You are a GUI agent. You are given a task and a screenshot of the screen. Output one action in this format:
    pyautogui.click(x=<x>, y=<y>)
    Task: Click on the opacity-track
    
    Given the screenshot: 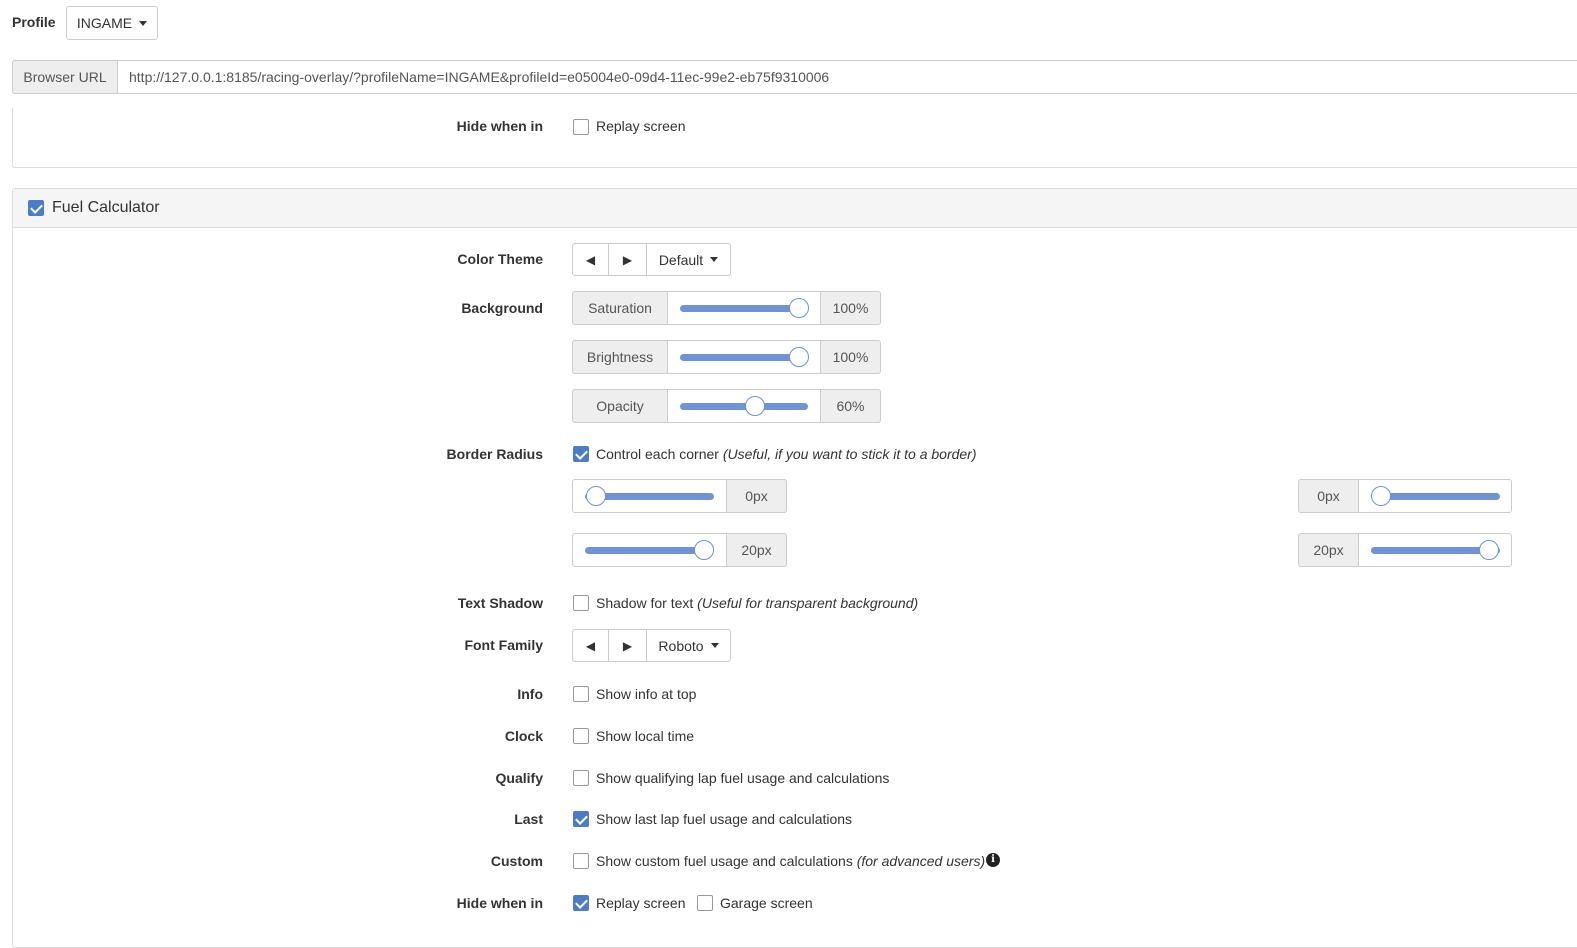 What is the action you would take?
    pyautogui.click(x=744, y=406)
    